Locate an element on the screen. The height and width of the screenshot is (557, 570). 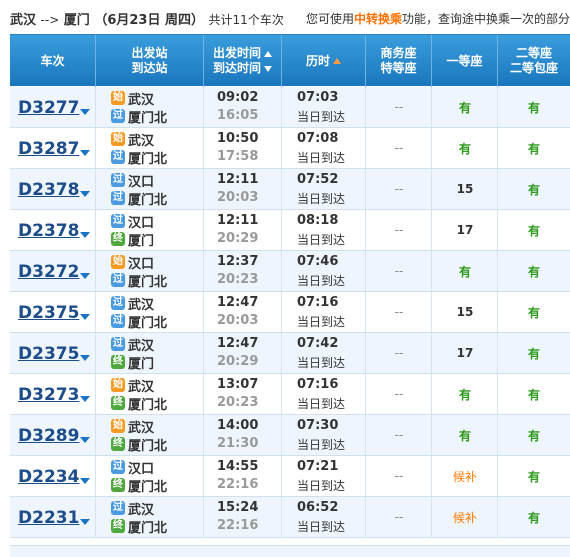
col-station: 出发站 到达站 is located at coordinates (150, 61).